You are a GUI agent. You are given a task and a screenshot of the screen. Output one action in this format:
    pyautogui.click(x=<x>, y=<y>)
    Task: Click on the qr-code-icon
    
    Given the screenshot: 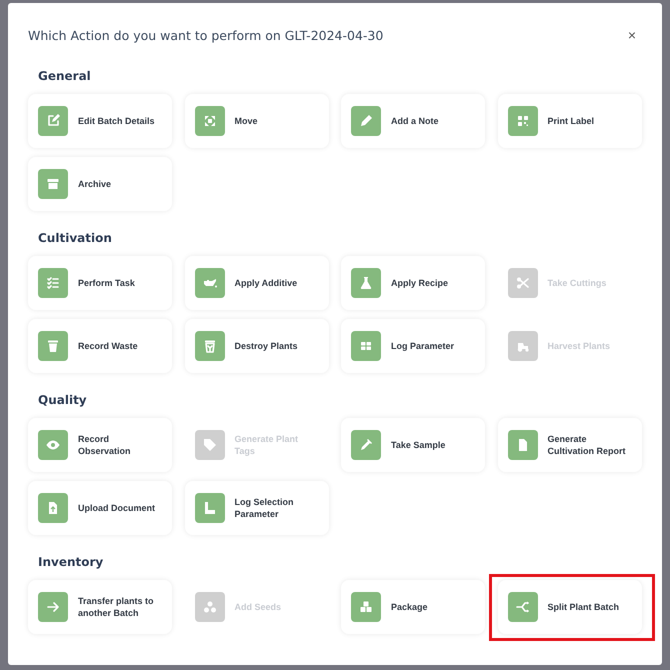 What is the action you would take?
    pyautogui.click(x=523, y=121)
    